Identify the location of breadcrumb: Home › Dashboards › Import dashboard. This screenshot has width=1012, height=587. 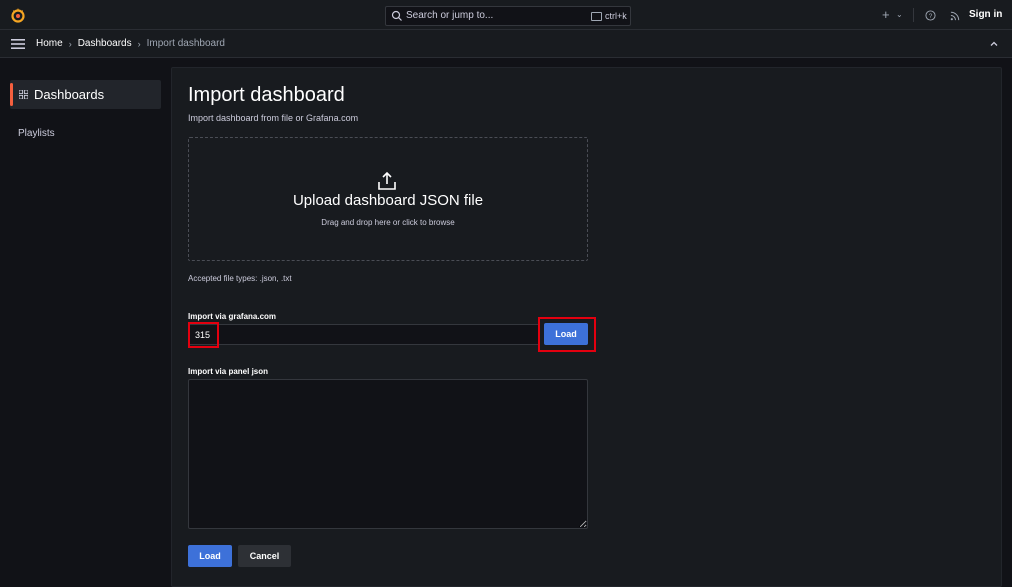
(130, 43).